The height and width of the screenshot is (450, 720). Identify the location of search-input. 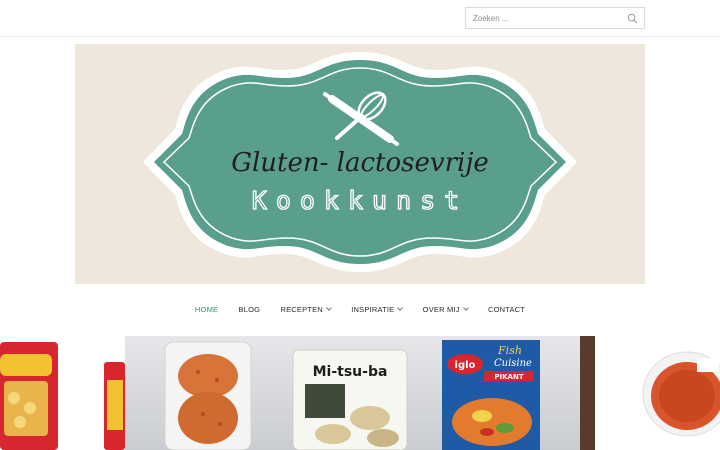
(541, 18).